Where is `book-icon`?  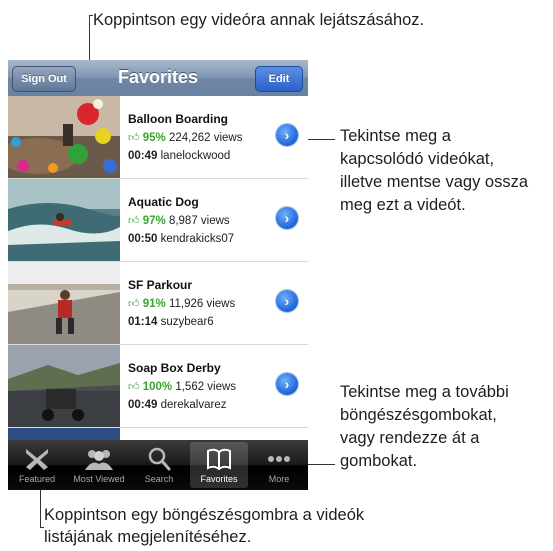 book-icon is located at coordinates (219, 459).